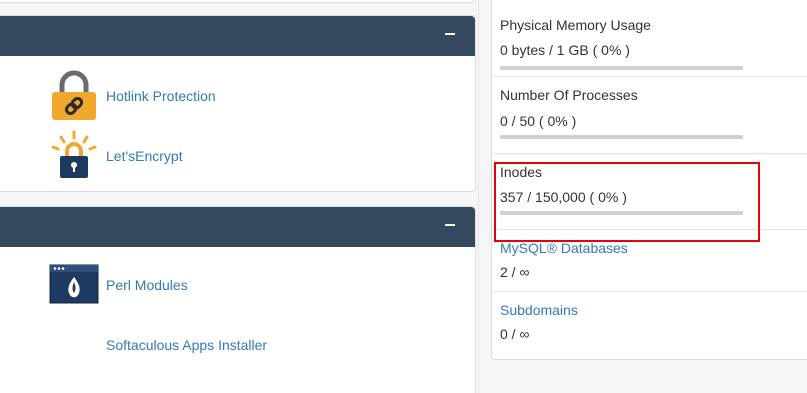 The image size is (807, 393). Describe the element at coordinates (515, 334) in the screenshot. I see `stat-value: 0 / ∞` at that location.